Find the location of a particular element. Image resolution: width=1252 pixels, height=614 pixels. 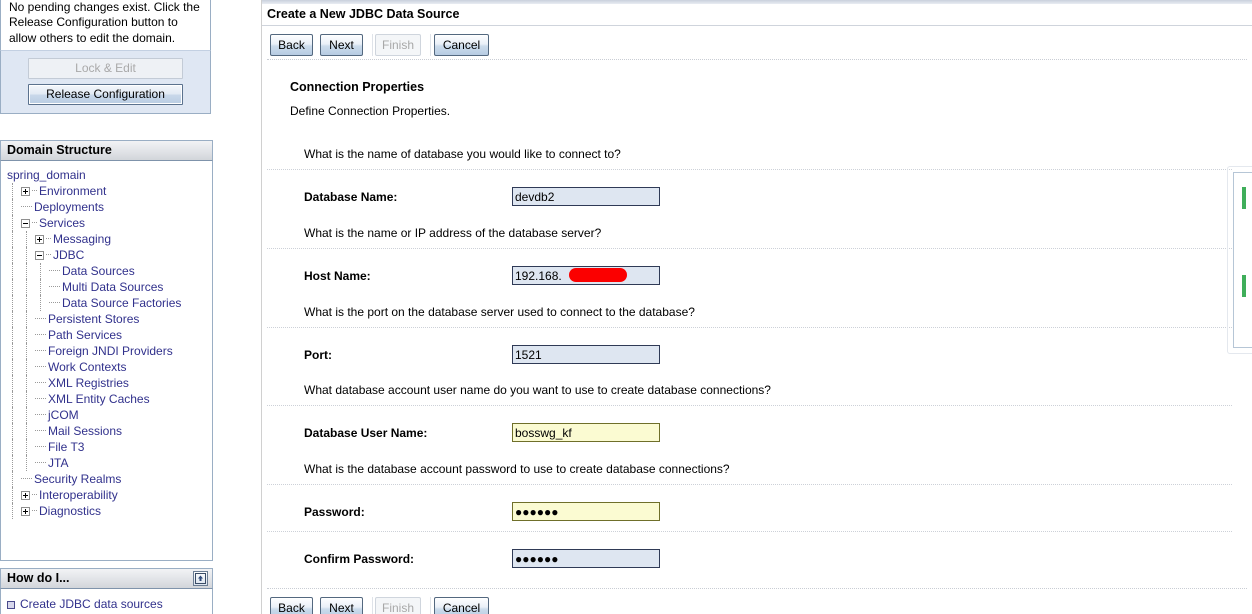

section-subtitle: Define Connection Properties. is located at coordinates (370, 111).